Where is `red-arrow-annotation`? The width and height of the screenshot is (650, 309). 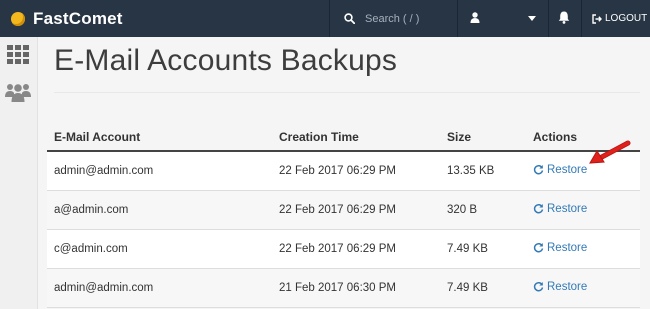 red-arrow-annotation is located at coordinates (610, 152).